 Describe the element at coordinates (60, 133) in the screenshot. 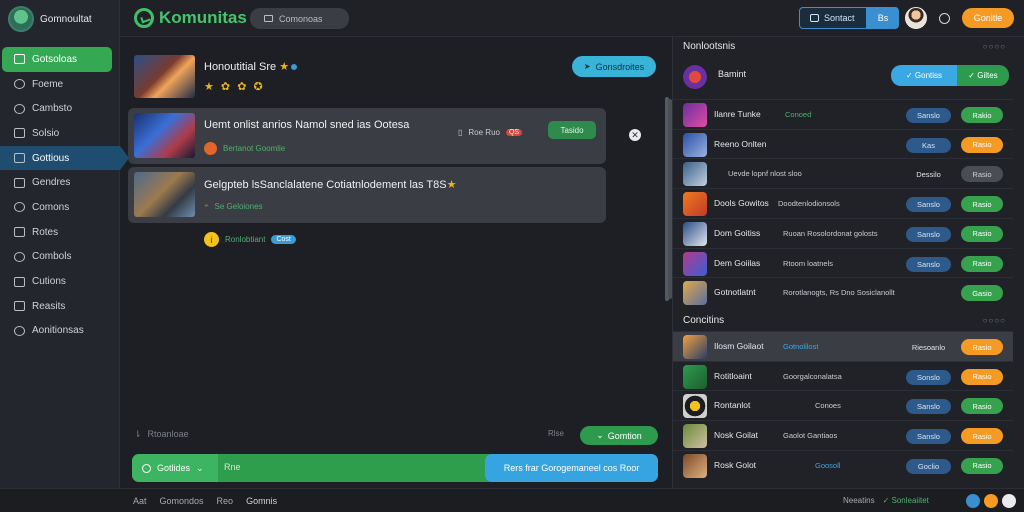

I see `sidebar-item-solsio: Solsio` at that location.